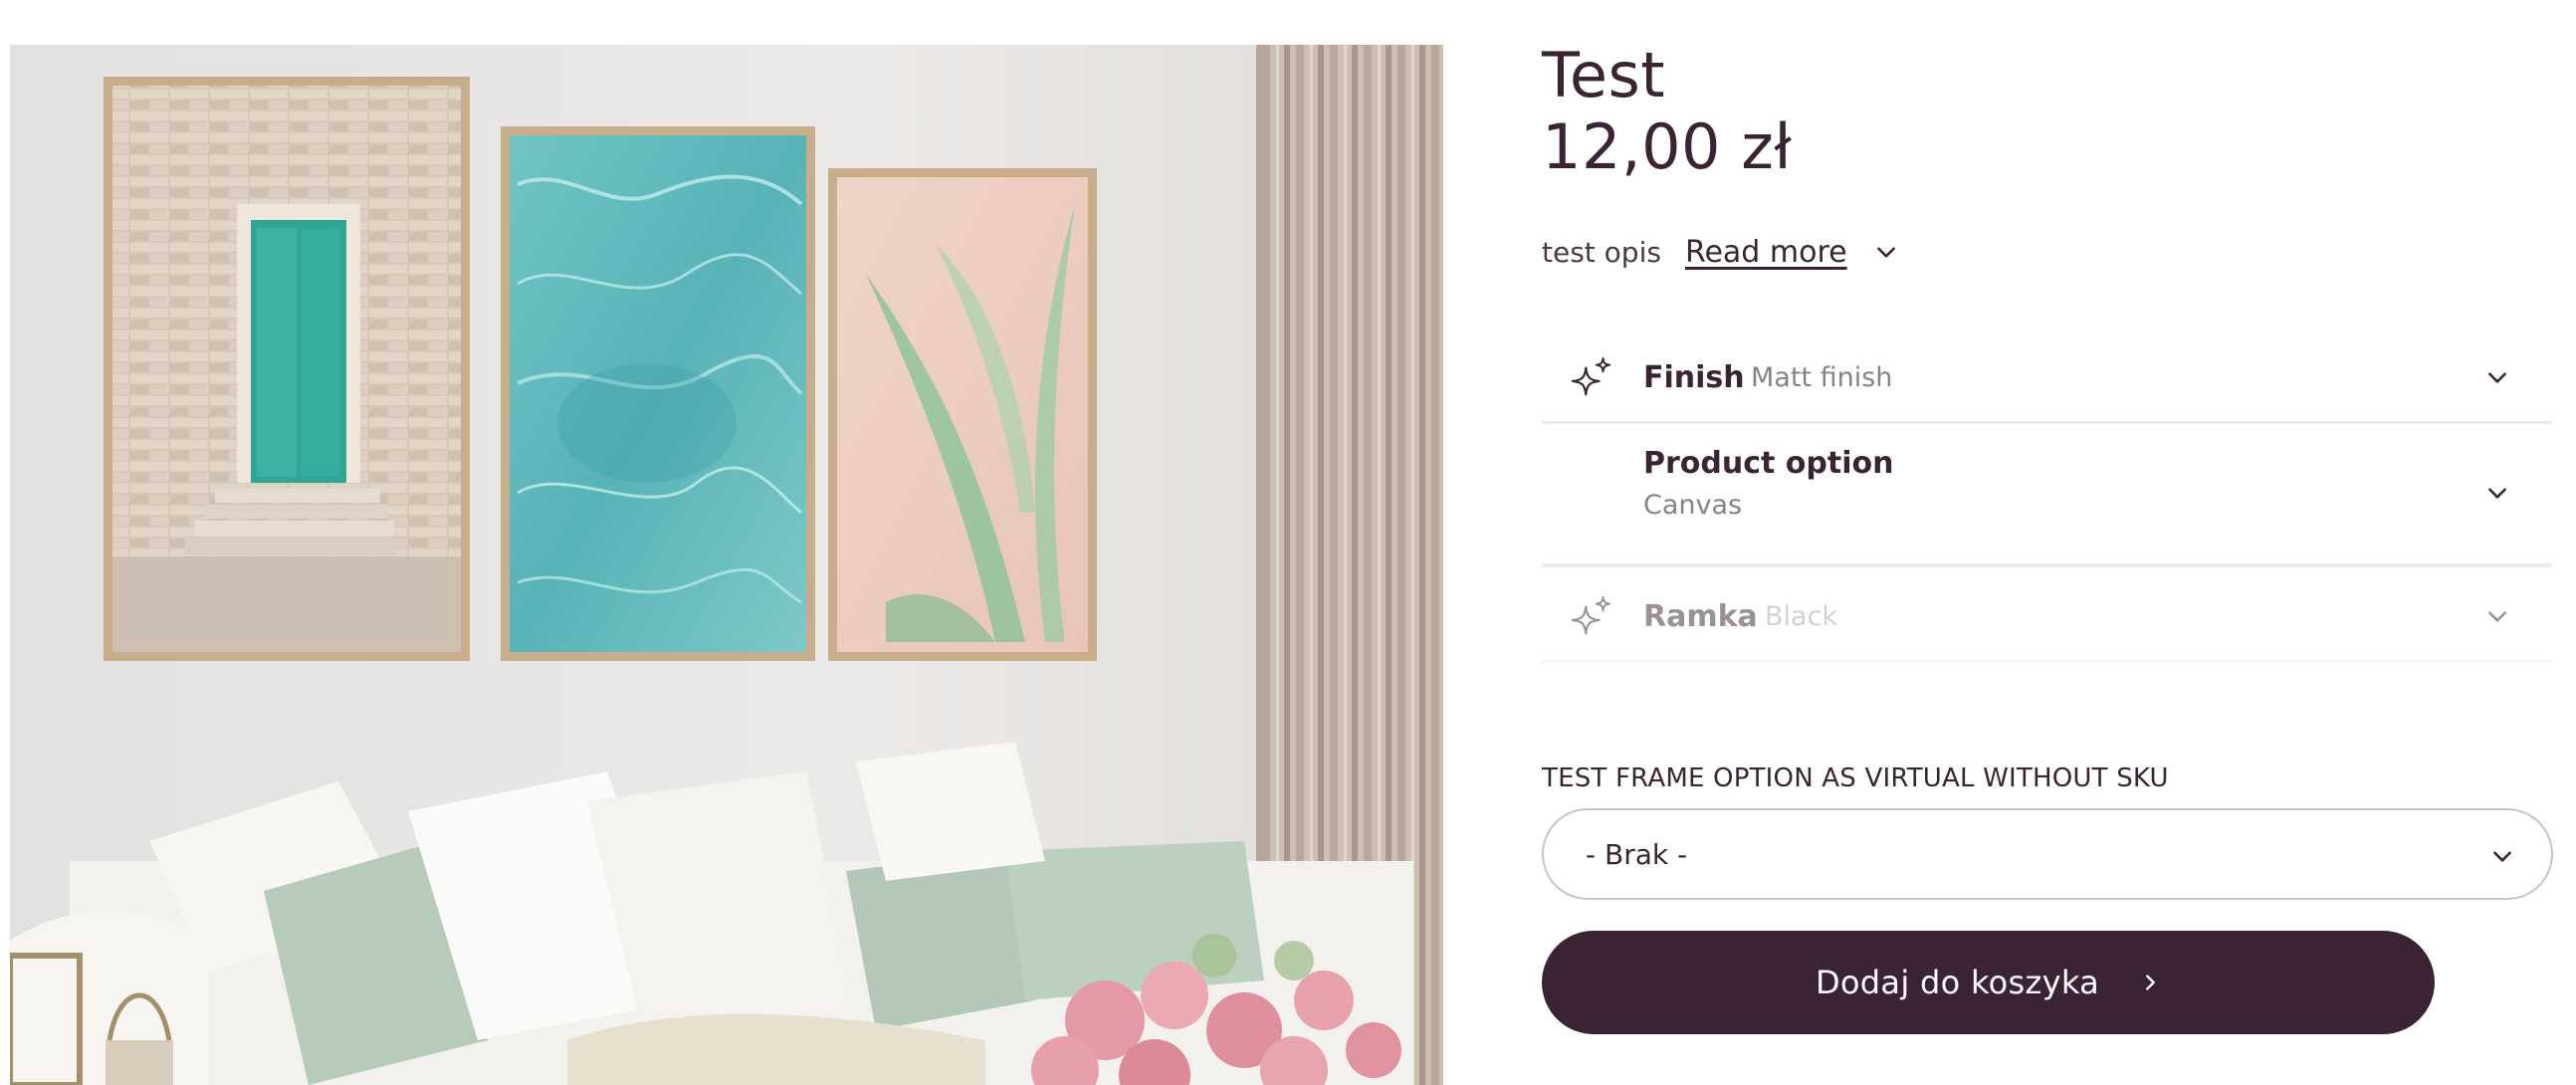 The width and height of the screenshot is (2576, 1085). Describe the element at coordinates (1700, 617) in the screenshot. I see `option-name: Ramka` at that location.